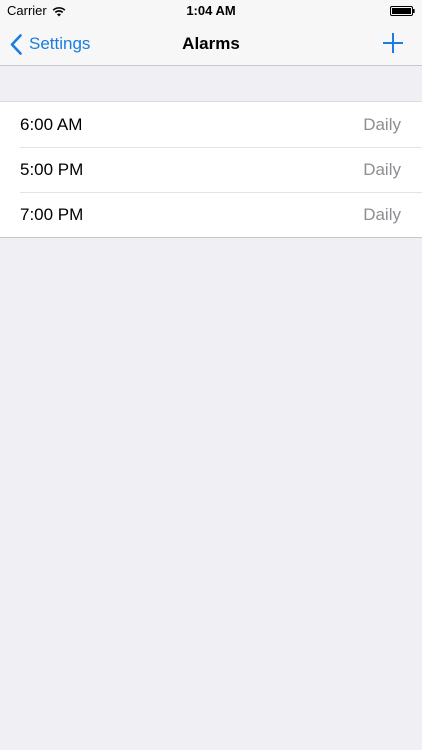  I want to click on add-alarm-button, so click(393, 43).